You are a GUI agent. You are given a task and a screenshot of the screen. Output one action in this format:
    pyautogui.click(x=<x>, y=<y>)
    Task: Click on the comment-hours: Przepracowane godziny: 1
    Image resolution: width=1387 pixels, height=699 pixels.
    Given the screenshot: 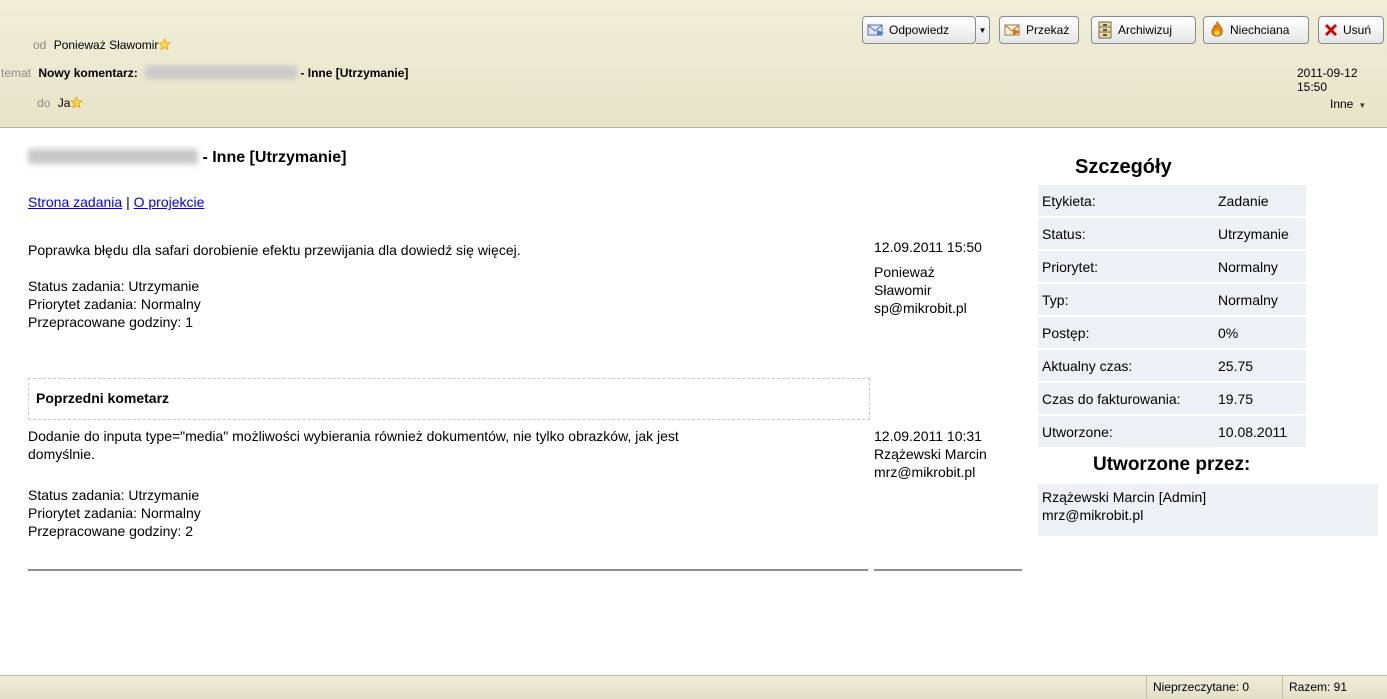 What is the action you would take?
    pyautogui.click(x=110, y=322)
    